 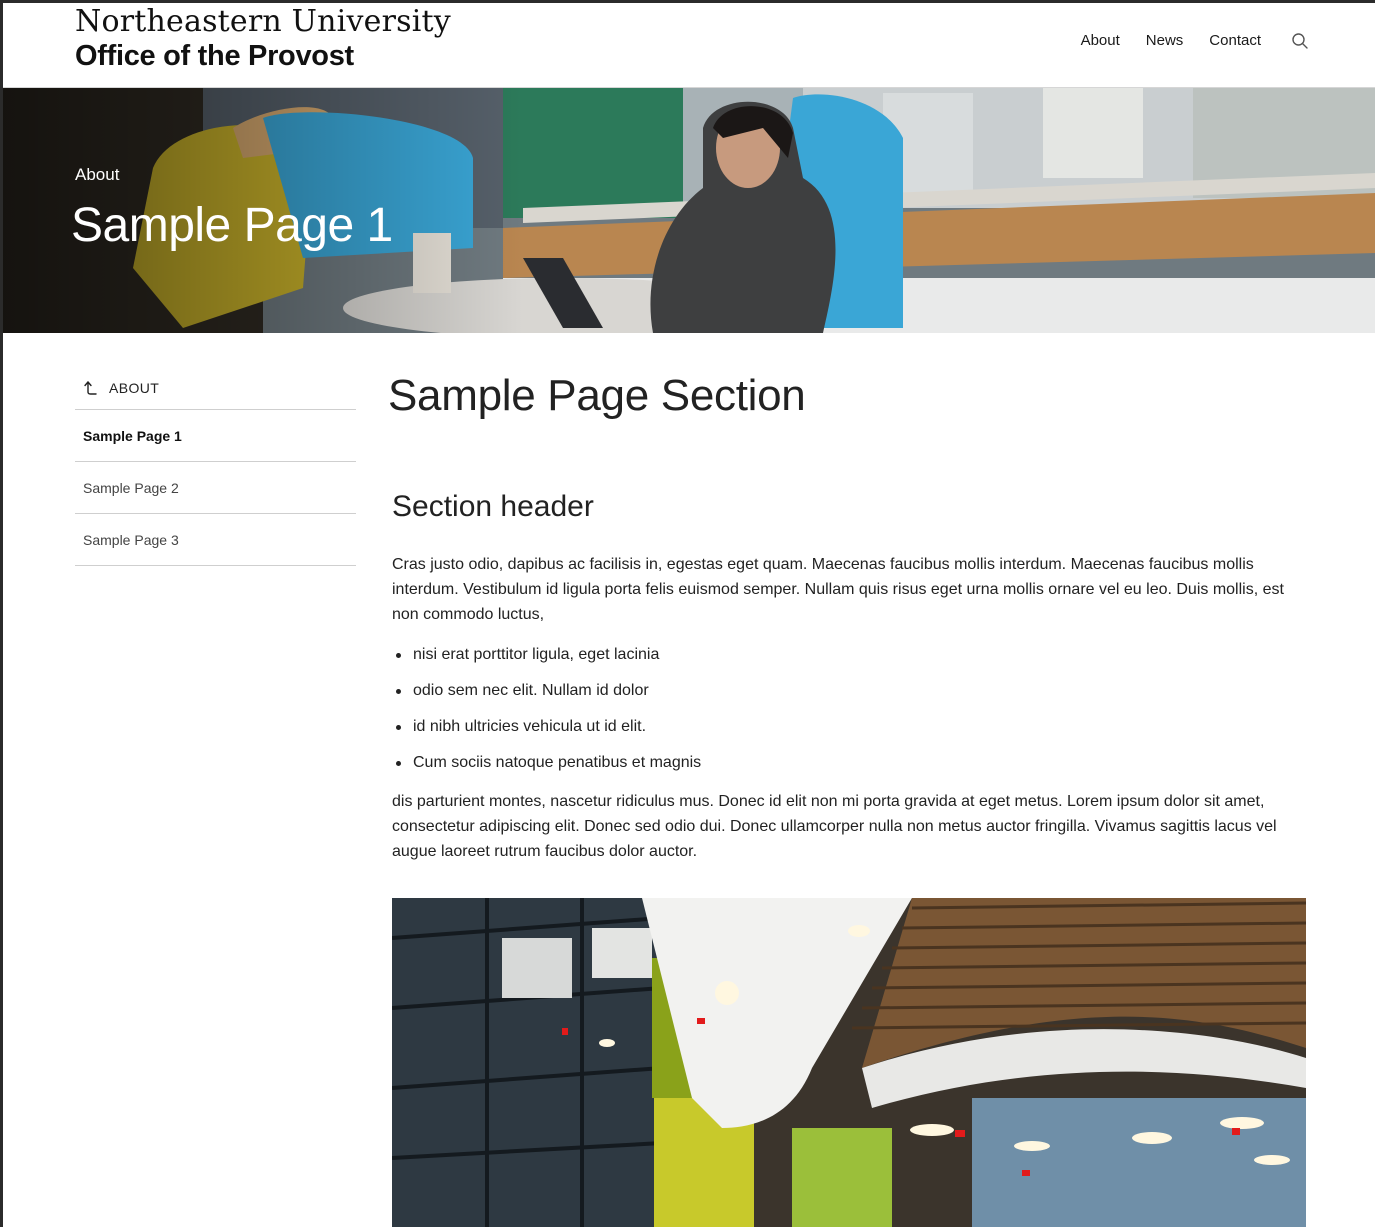 What do you see at coordinates (214, 56) in the screenshot?
I see `logo-office-name: Office of the Provost` at bounding box center [214, 56].